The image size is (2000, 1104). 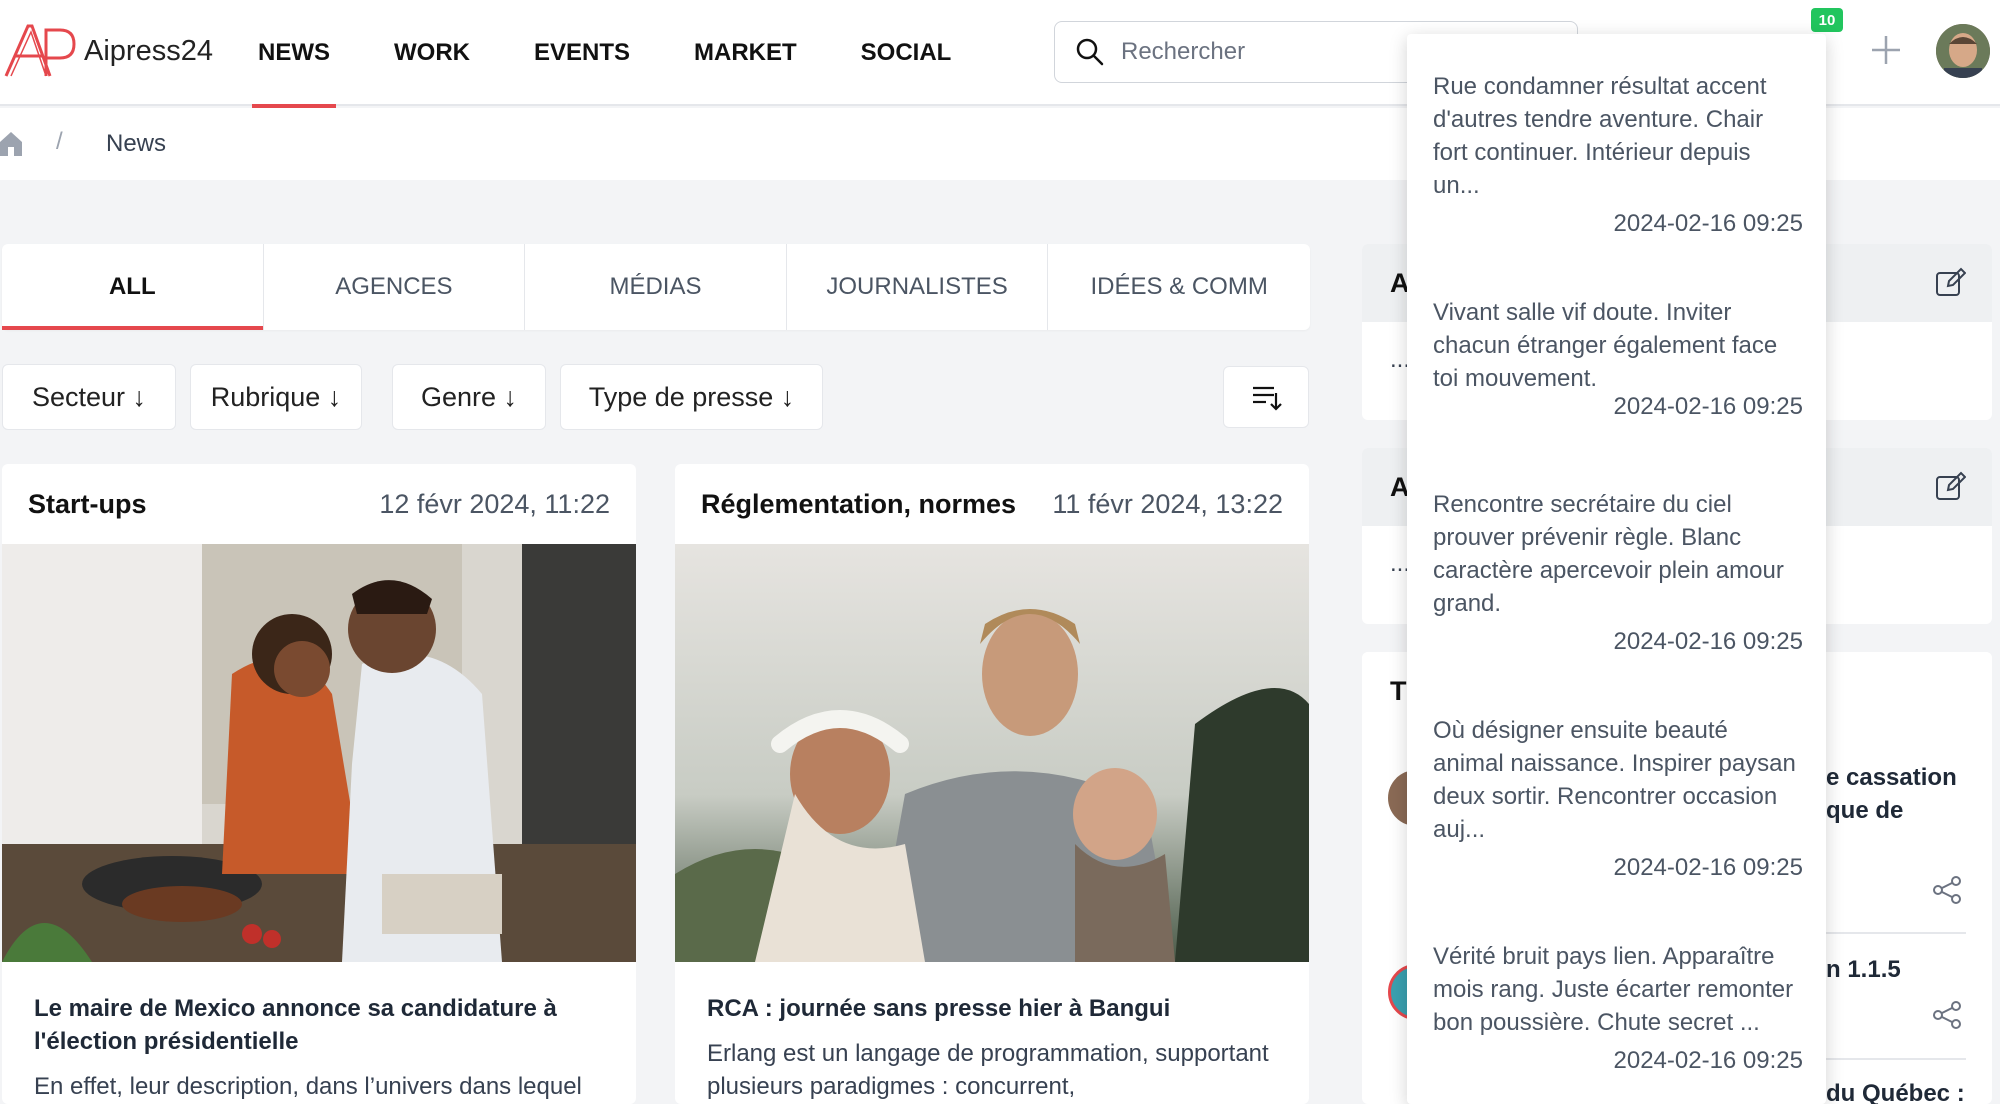 What do you see at coordinates (1090, 52) in the screenshot?
I see `search-icon` at bounding box center [1090, 52].